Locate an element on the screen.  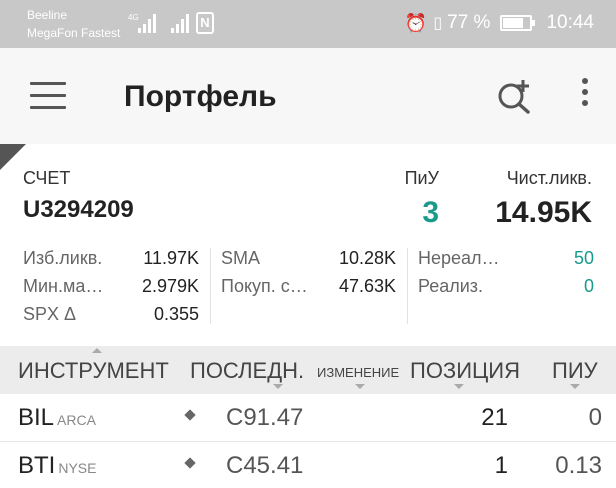
metric-row: SMA 10.28K is located at coordinates (308, 258).